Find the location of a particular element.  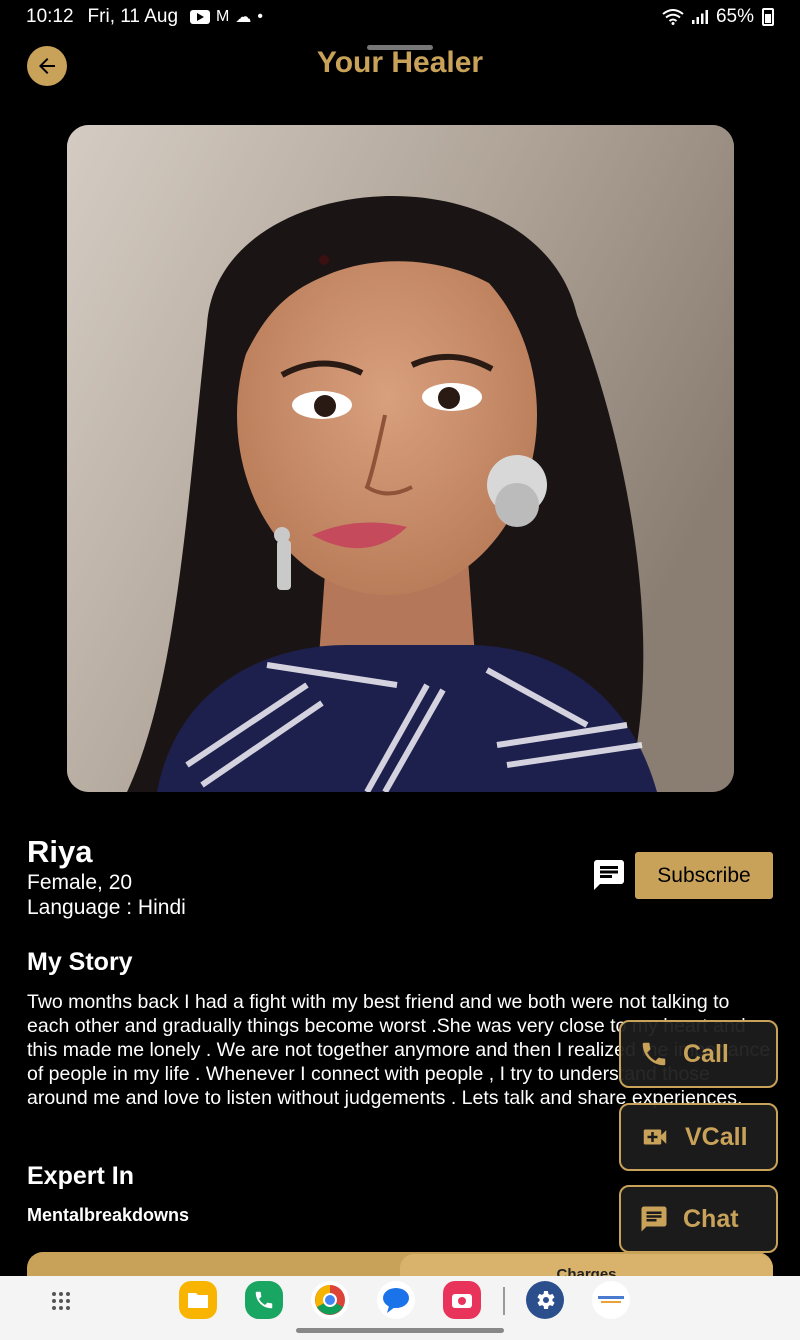

notification-icons: M ☁ • is located at coordinates (226, 17).